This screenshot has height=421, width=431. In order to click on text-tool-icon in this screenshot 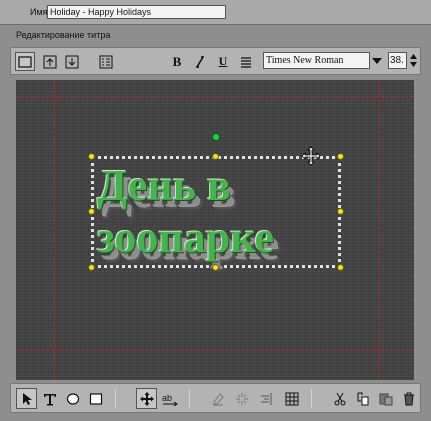, I will do `click(49, 399)`.